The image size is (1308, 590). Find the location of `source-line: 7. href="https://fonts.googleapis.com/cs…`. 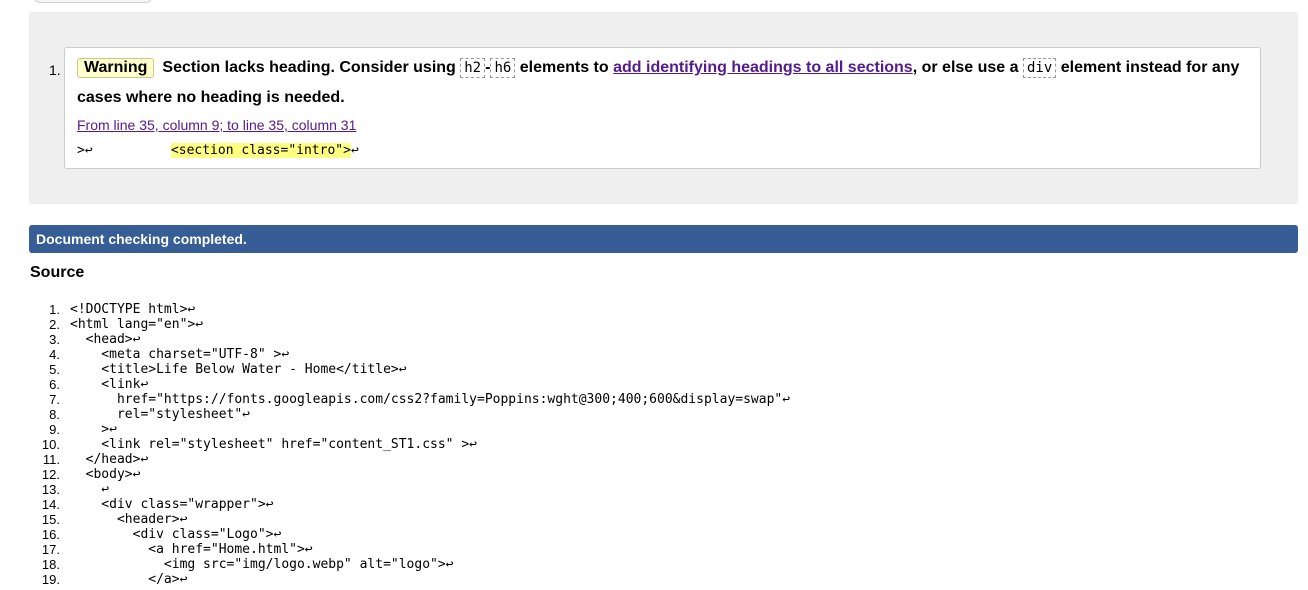

source-line: 7. href="https://fonts.googleapis.com/cs… is located at coordinates (410, 399).